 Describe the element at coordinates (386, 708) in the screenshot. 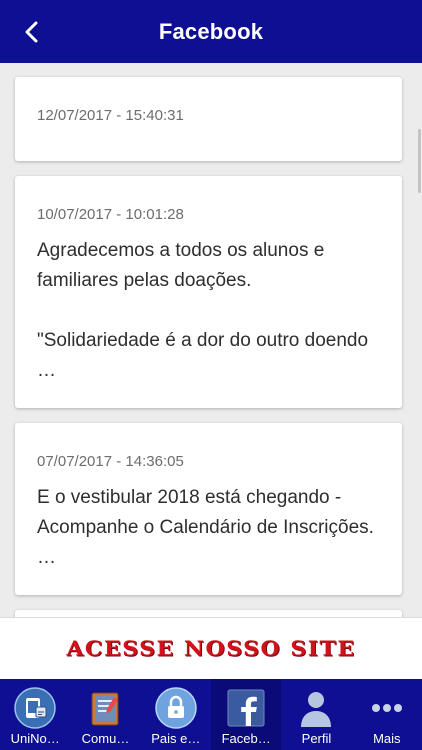

I see `more-dots-icon` at that location.